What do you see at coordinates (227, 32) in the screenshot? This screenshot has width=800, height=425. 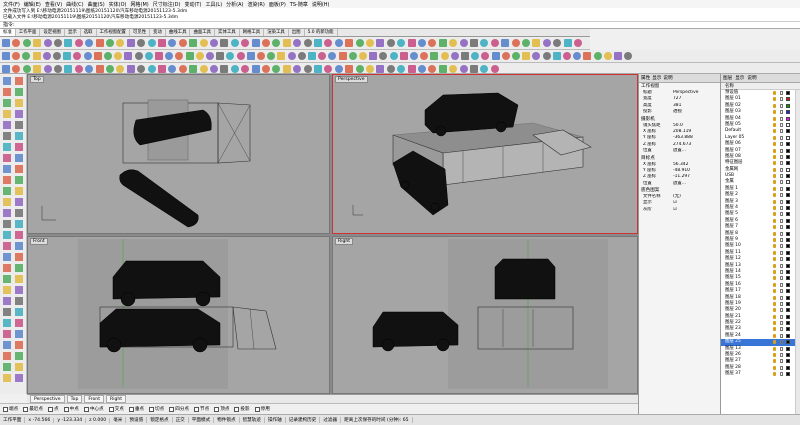 I see `toolbar-tab: 实体工具` at bounding box center [227, 32].